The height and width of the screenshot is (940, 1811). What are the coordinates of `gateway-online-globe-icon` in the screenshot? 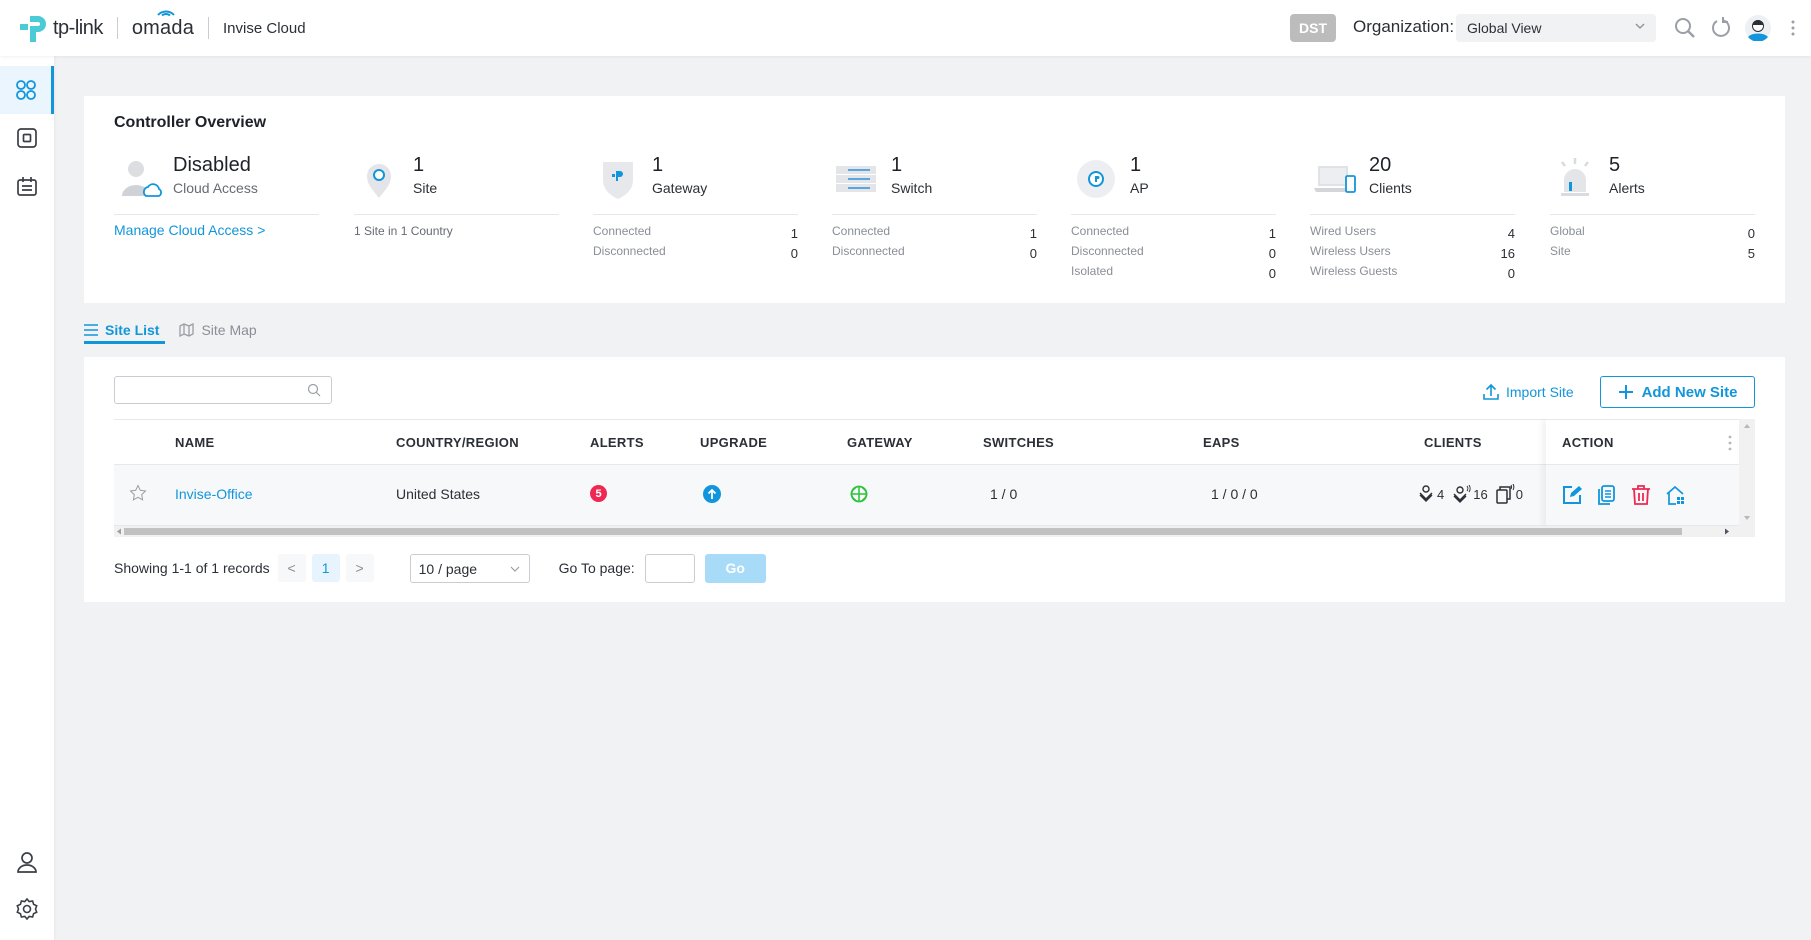 It's located at (859, 495).